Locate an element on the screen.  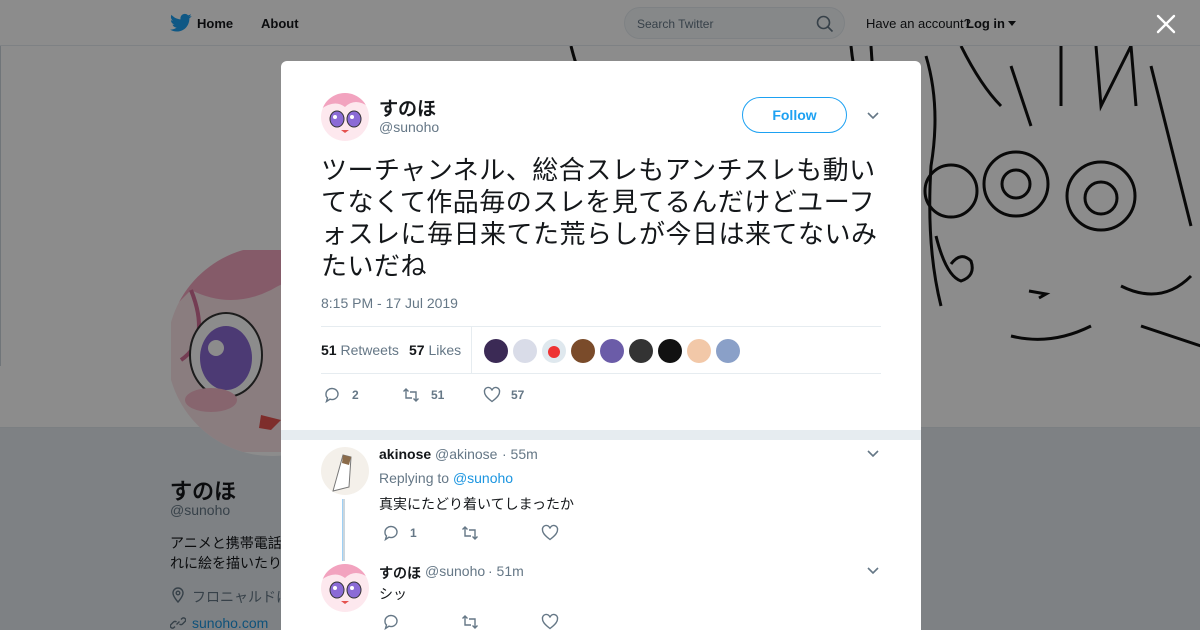
reply-count: 2 is located at coordinates (355, 395).